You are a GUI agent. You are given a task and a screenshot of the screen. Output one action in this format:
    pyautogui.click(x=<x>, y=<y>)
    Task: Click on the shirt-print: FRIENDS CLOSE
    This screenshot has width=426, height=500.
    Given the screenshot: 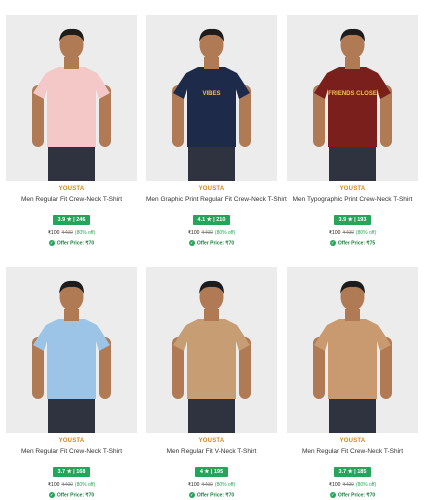 What is the action you would take?
    pyautogui.click(x=352, y=94)
    